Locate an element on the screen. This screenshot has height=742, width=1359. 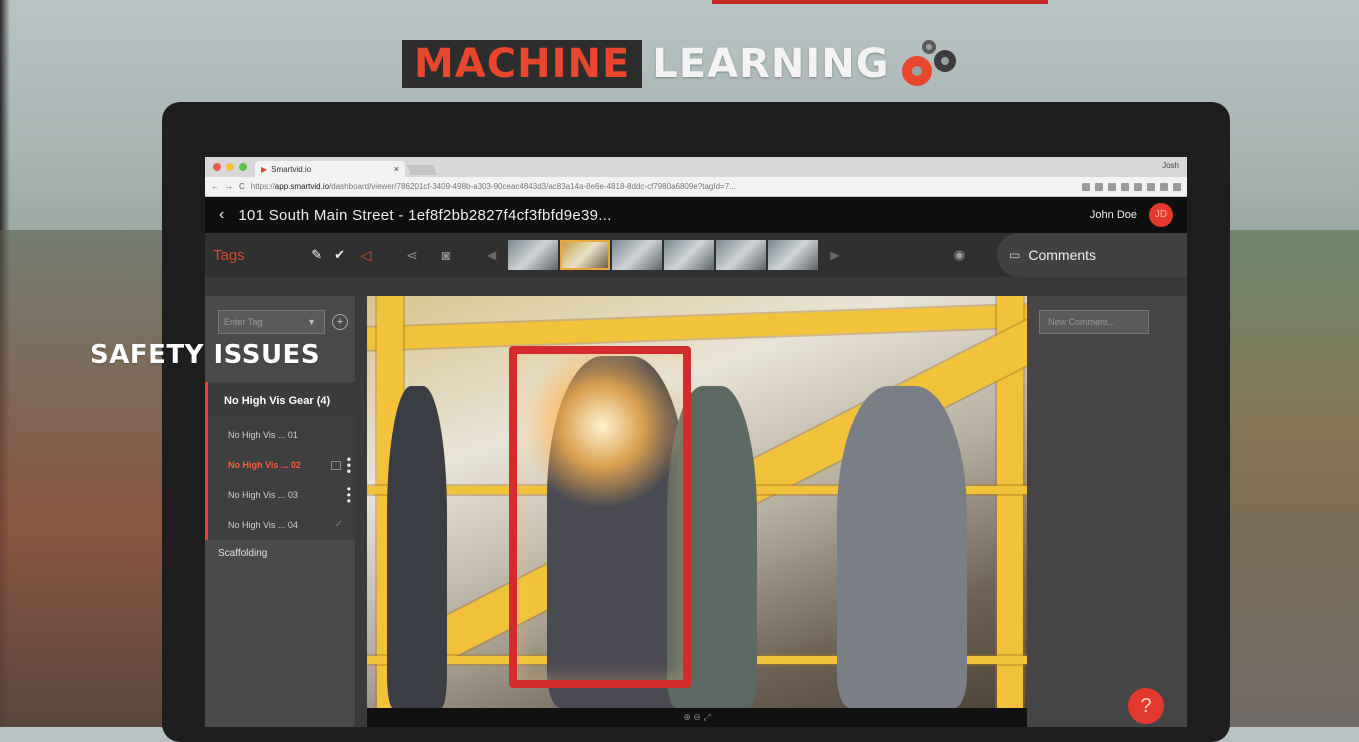
tag-label: No High Vis ... 03 is located at coordinates (263, 495).